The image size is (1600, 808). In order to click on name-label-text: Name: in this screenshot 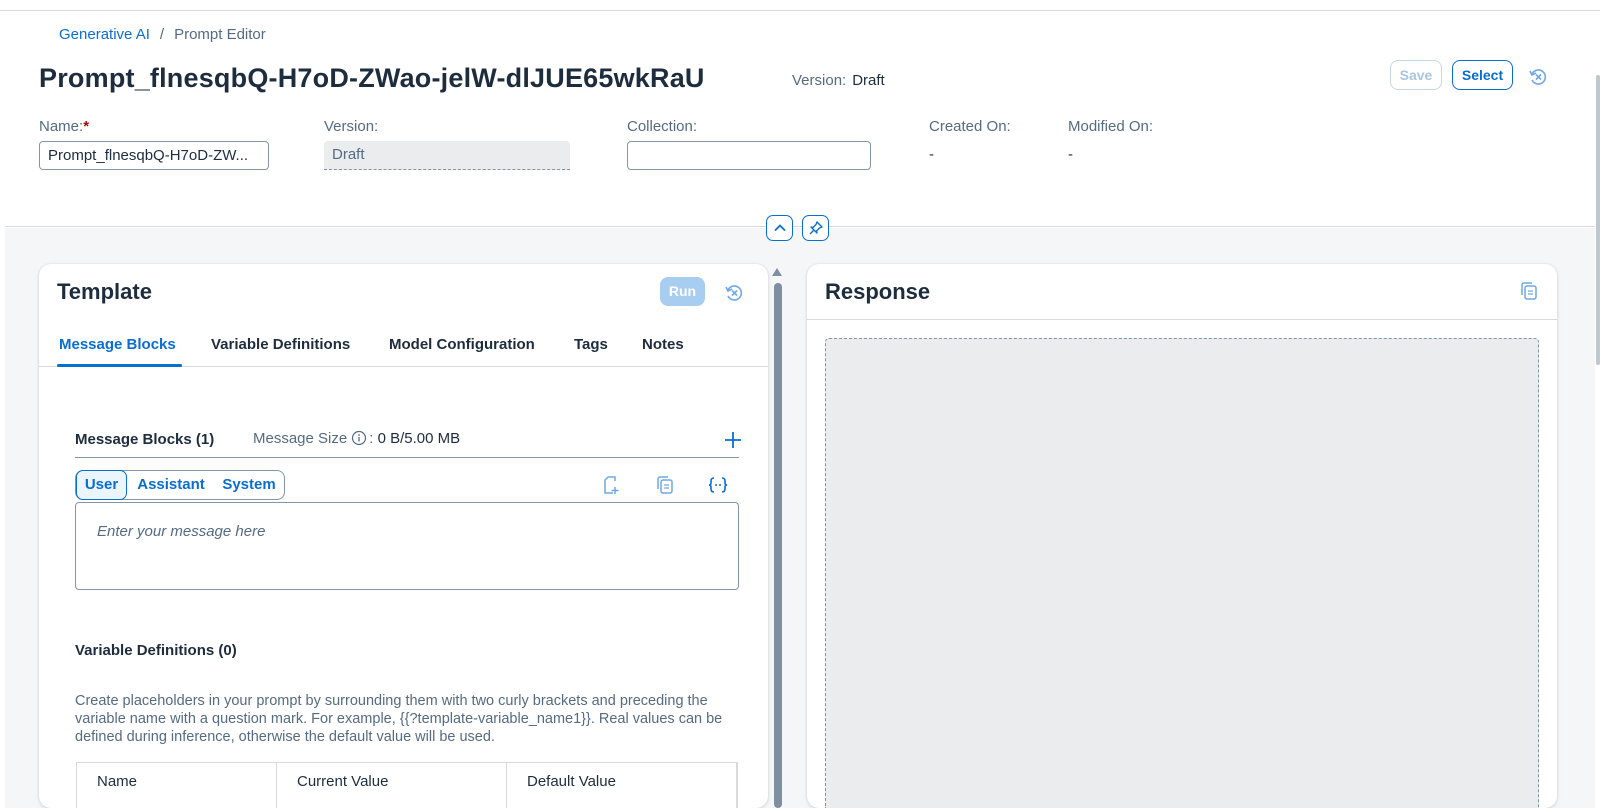, I will do `click(61, 126)`.